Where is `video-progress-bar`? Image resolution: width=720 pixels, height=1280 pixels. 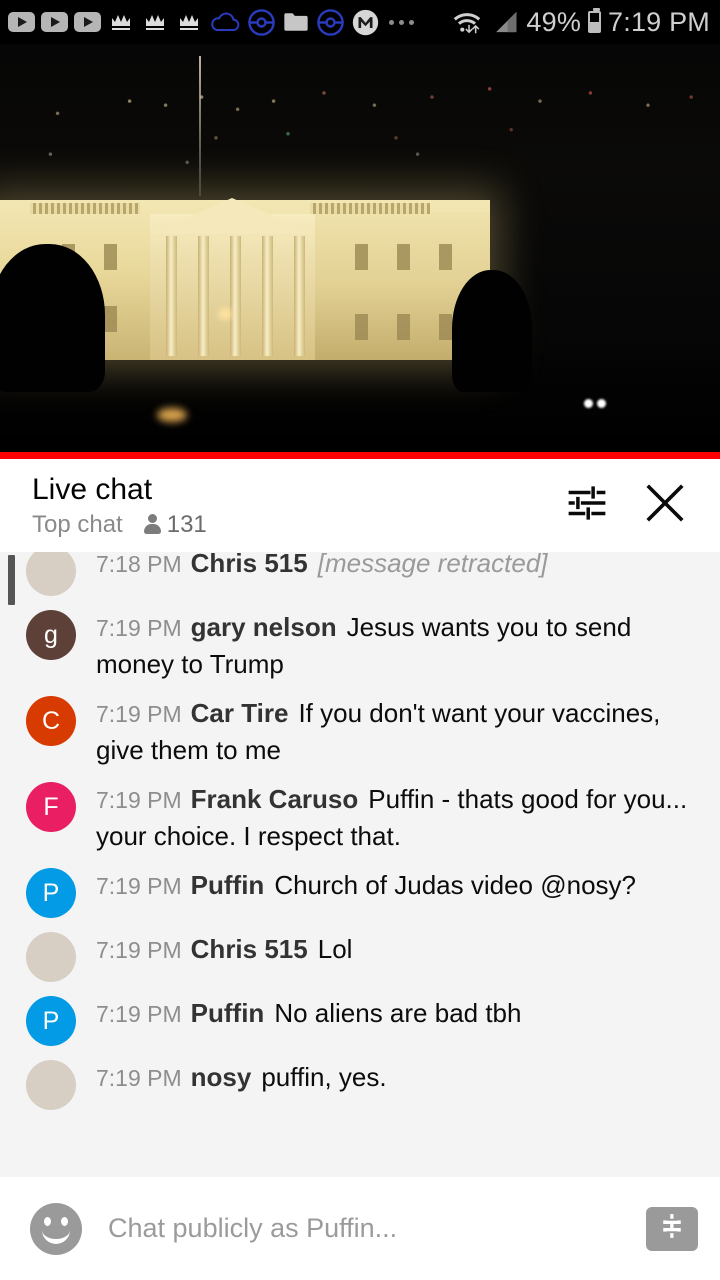
video-progress-bar is located at coordinates (360, 455).